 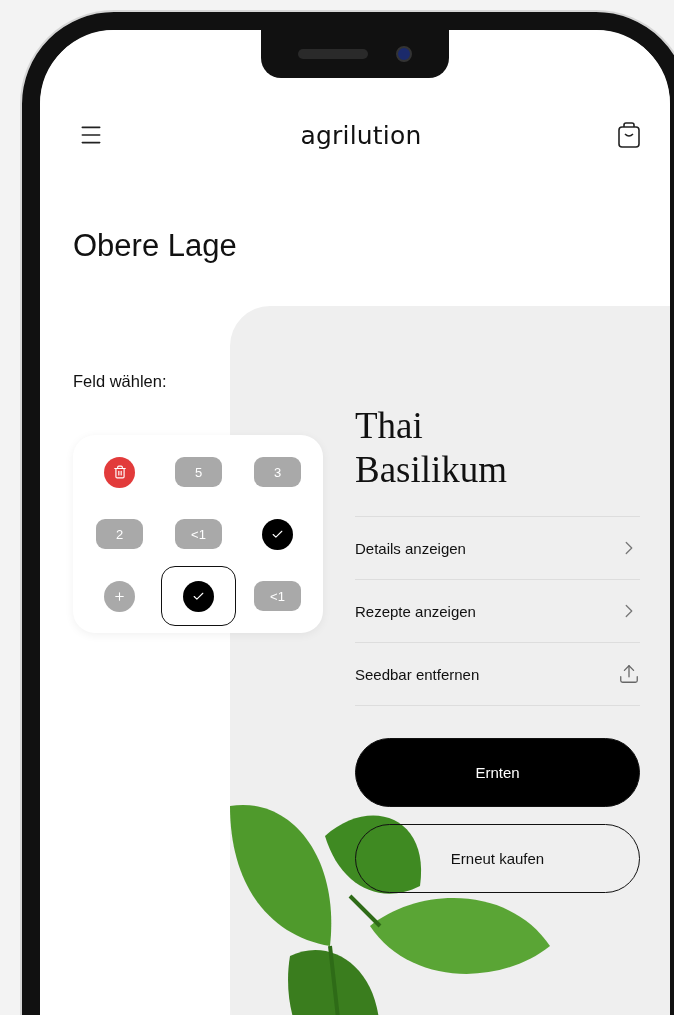 I want to click on action-row: Details anzeigen, so click(x=497, y=547).